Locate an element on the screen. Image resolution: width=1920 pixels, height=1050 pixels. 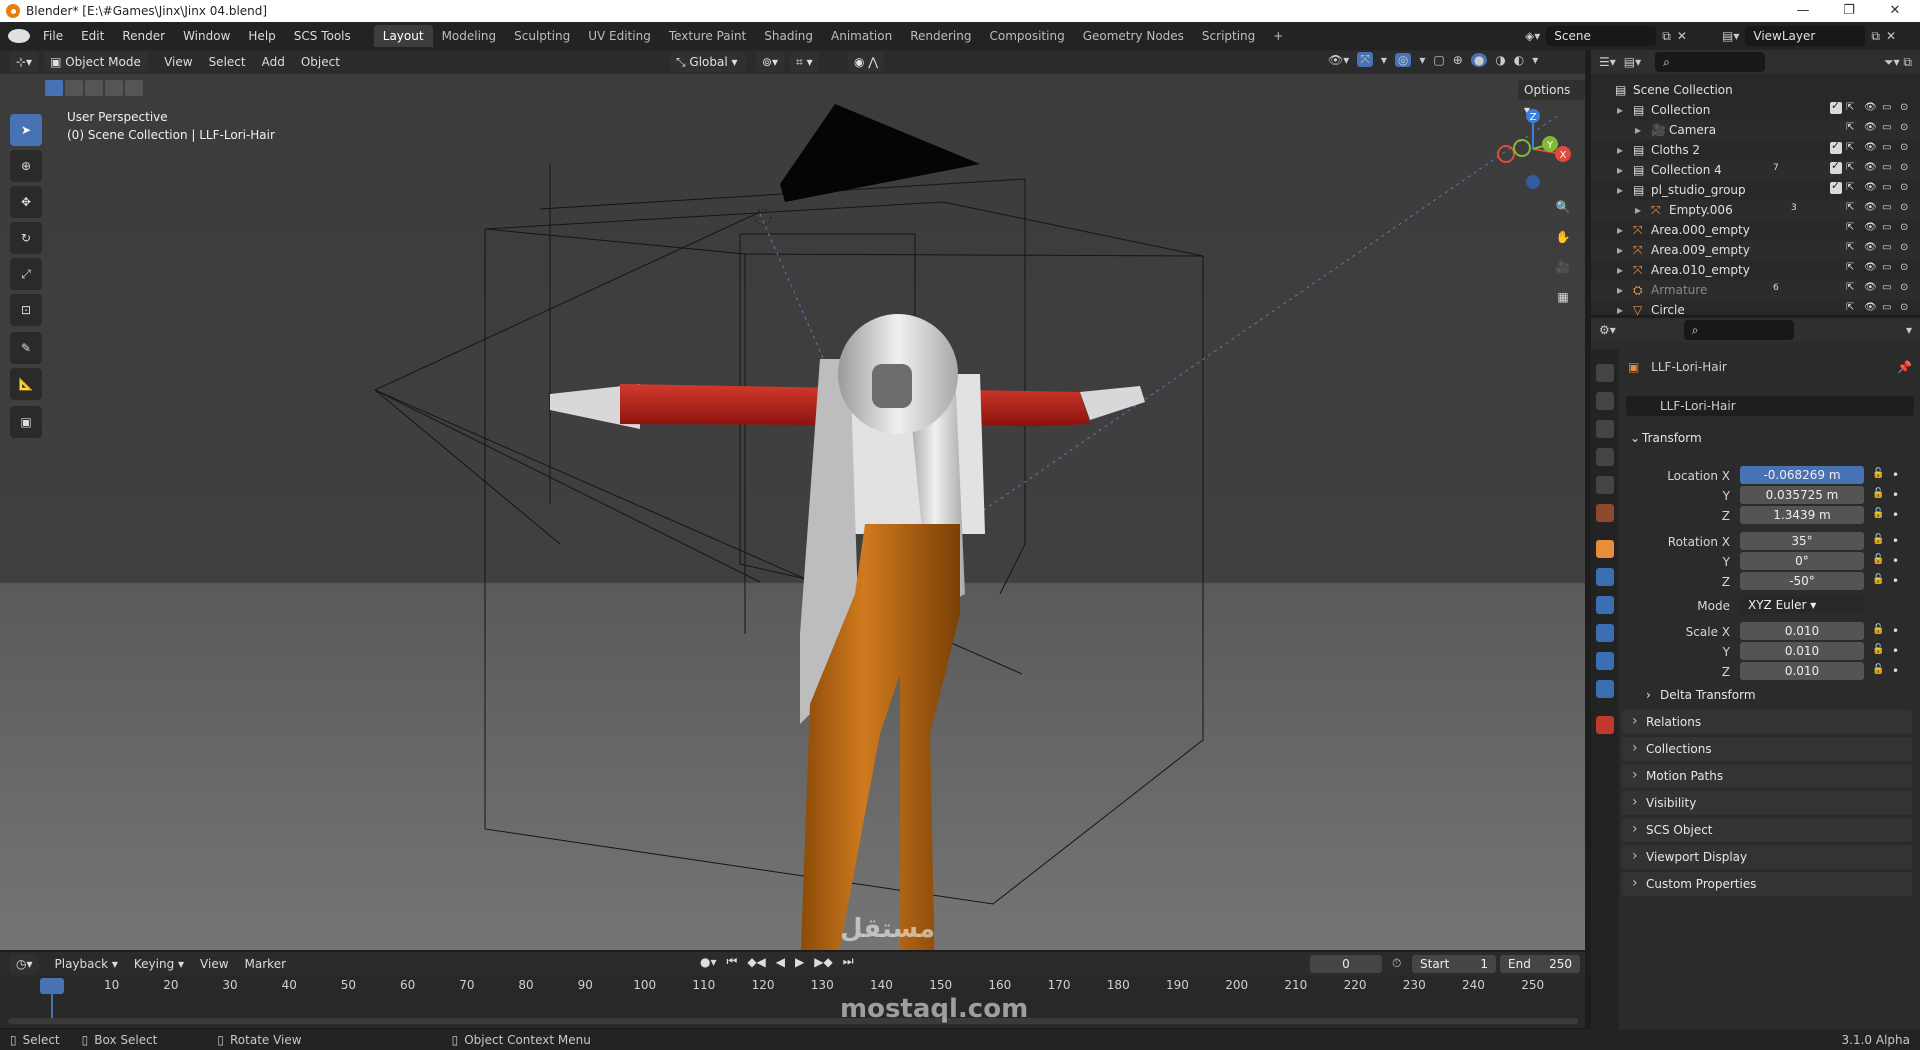
scale-tool-icon: ⤢ is located at coordinates (26, 274).